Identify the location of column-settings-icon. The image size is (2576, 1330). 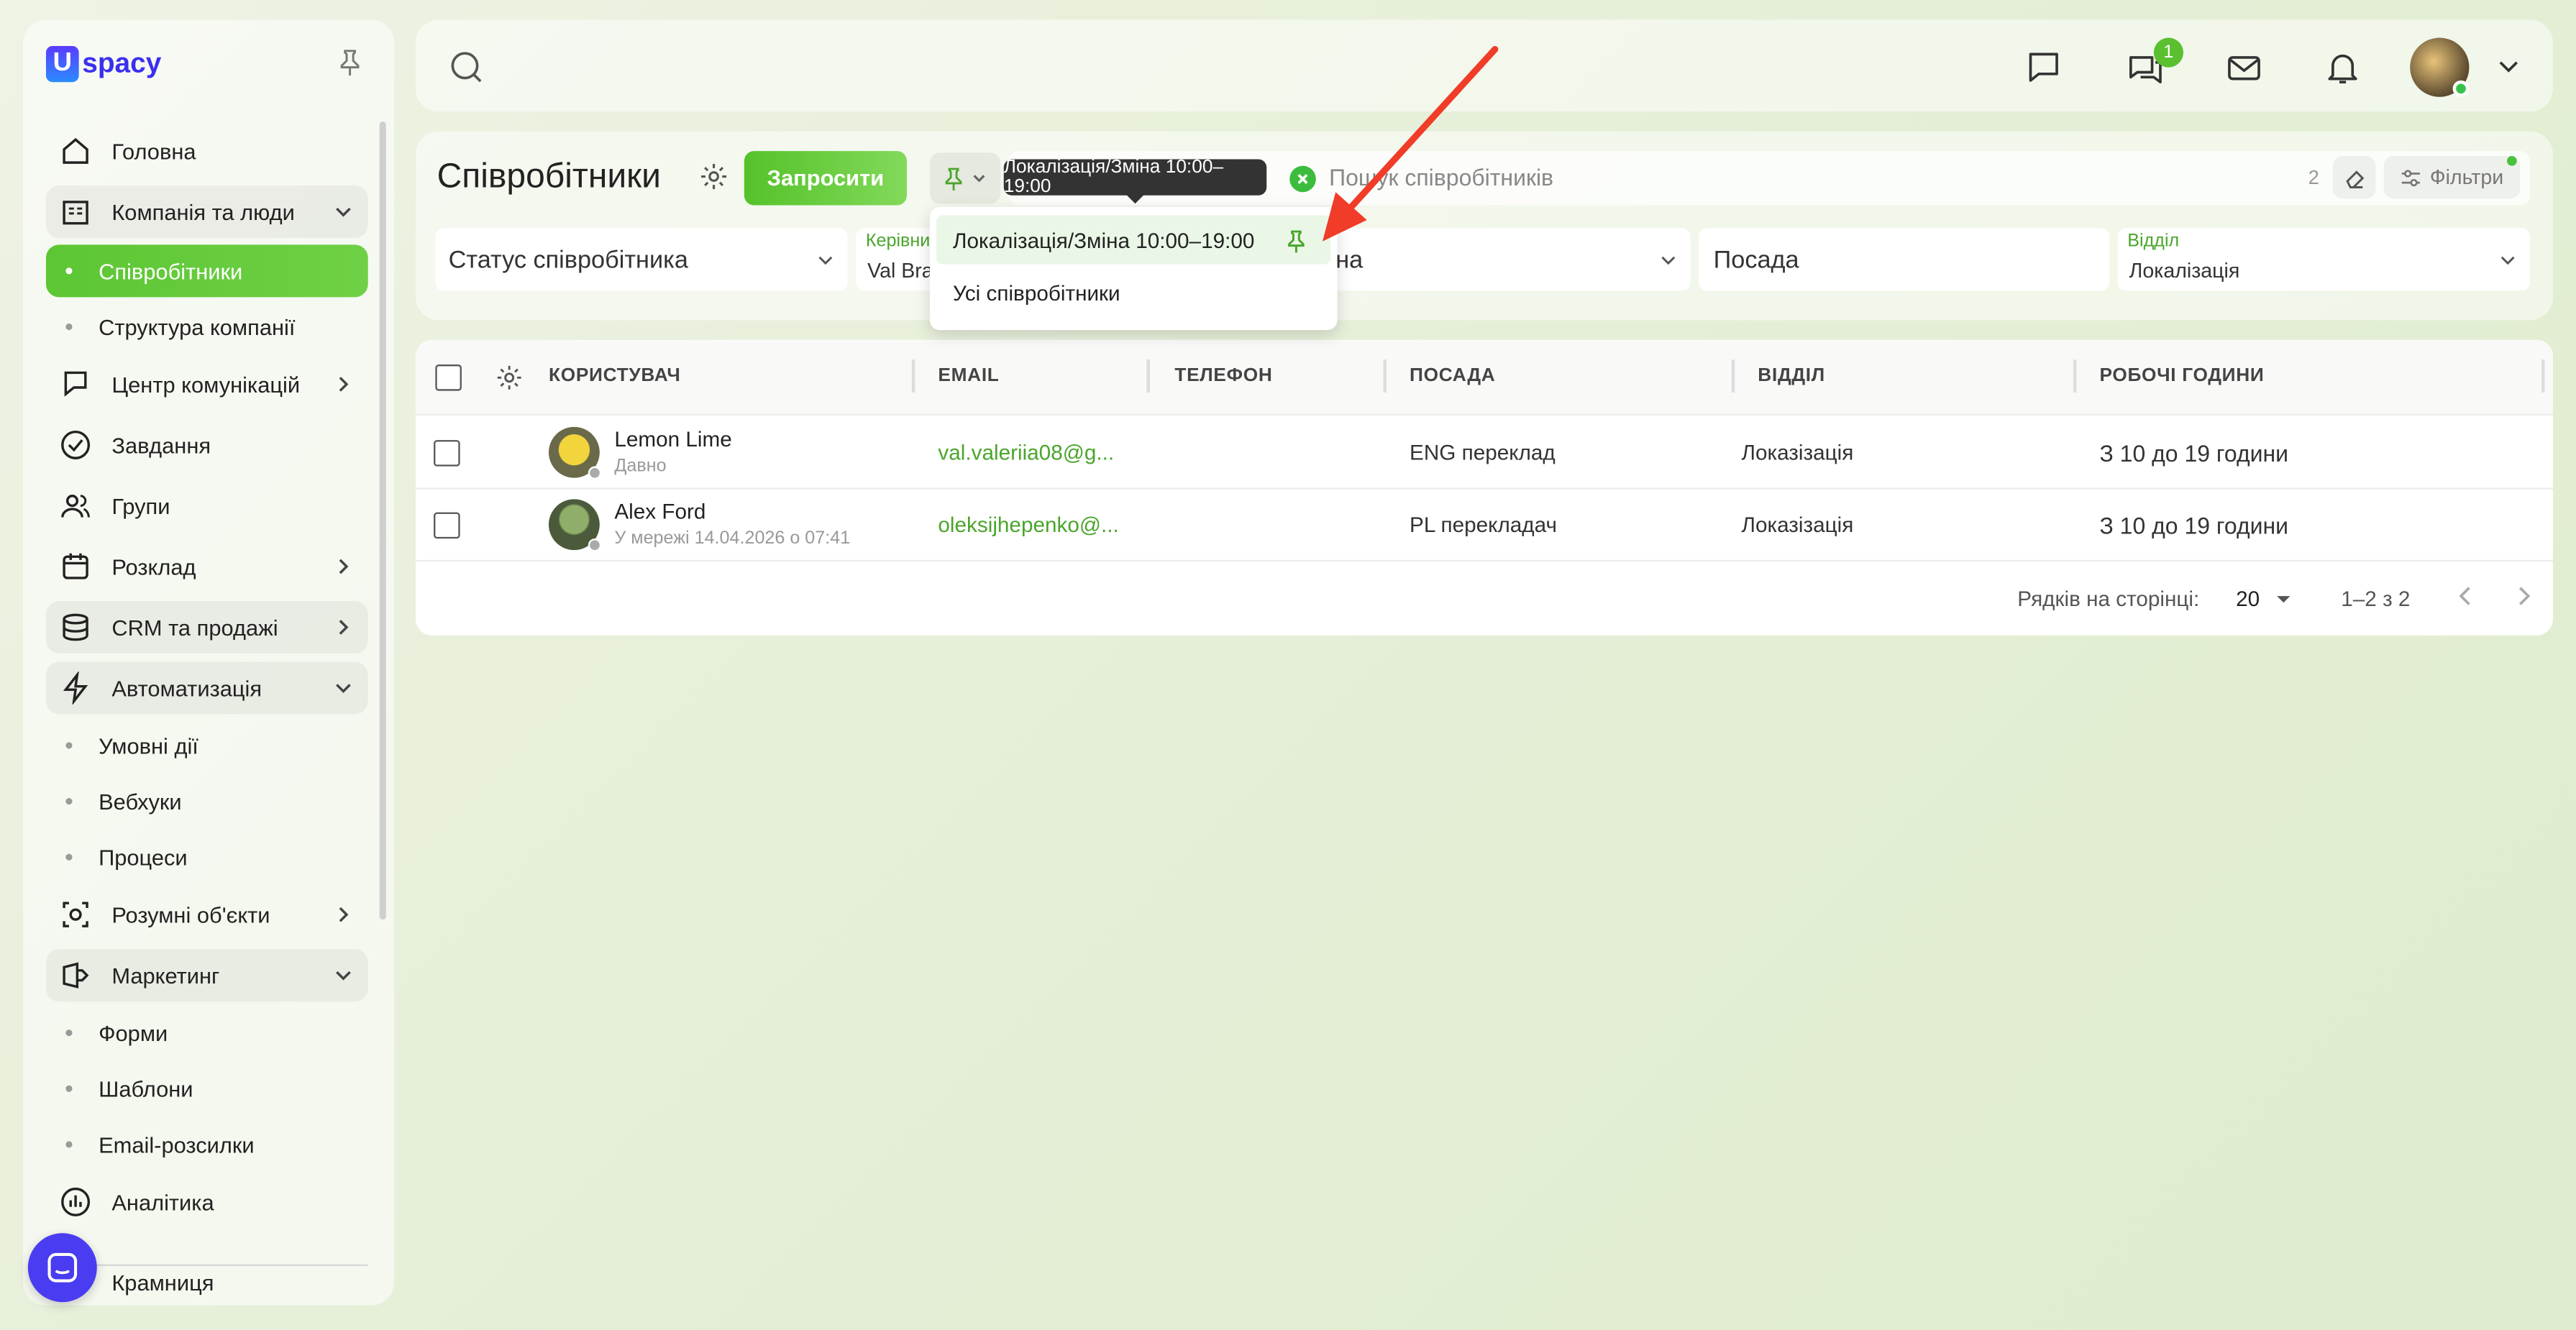
(509, 381).